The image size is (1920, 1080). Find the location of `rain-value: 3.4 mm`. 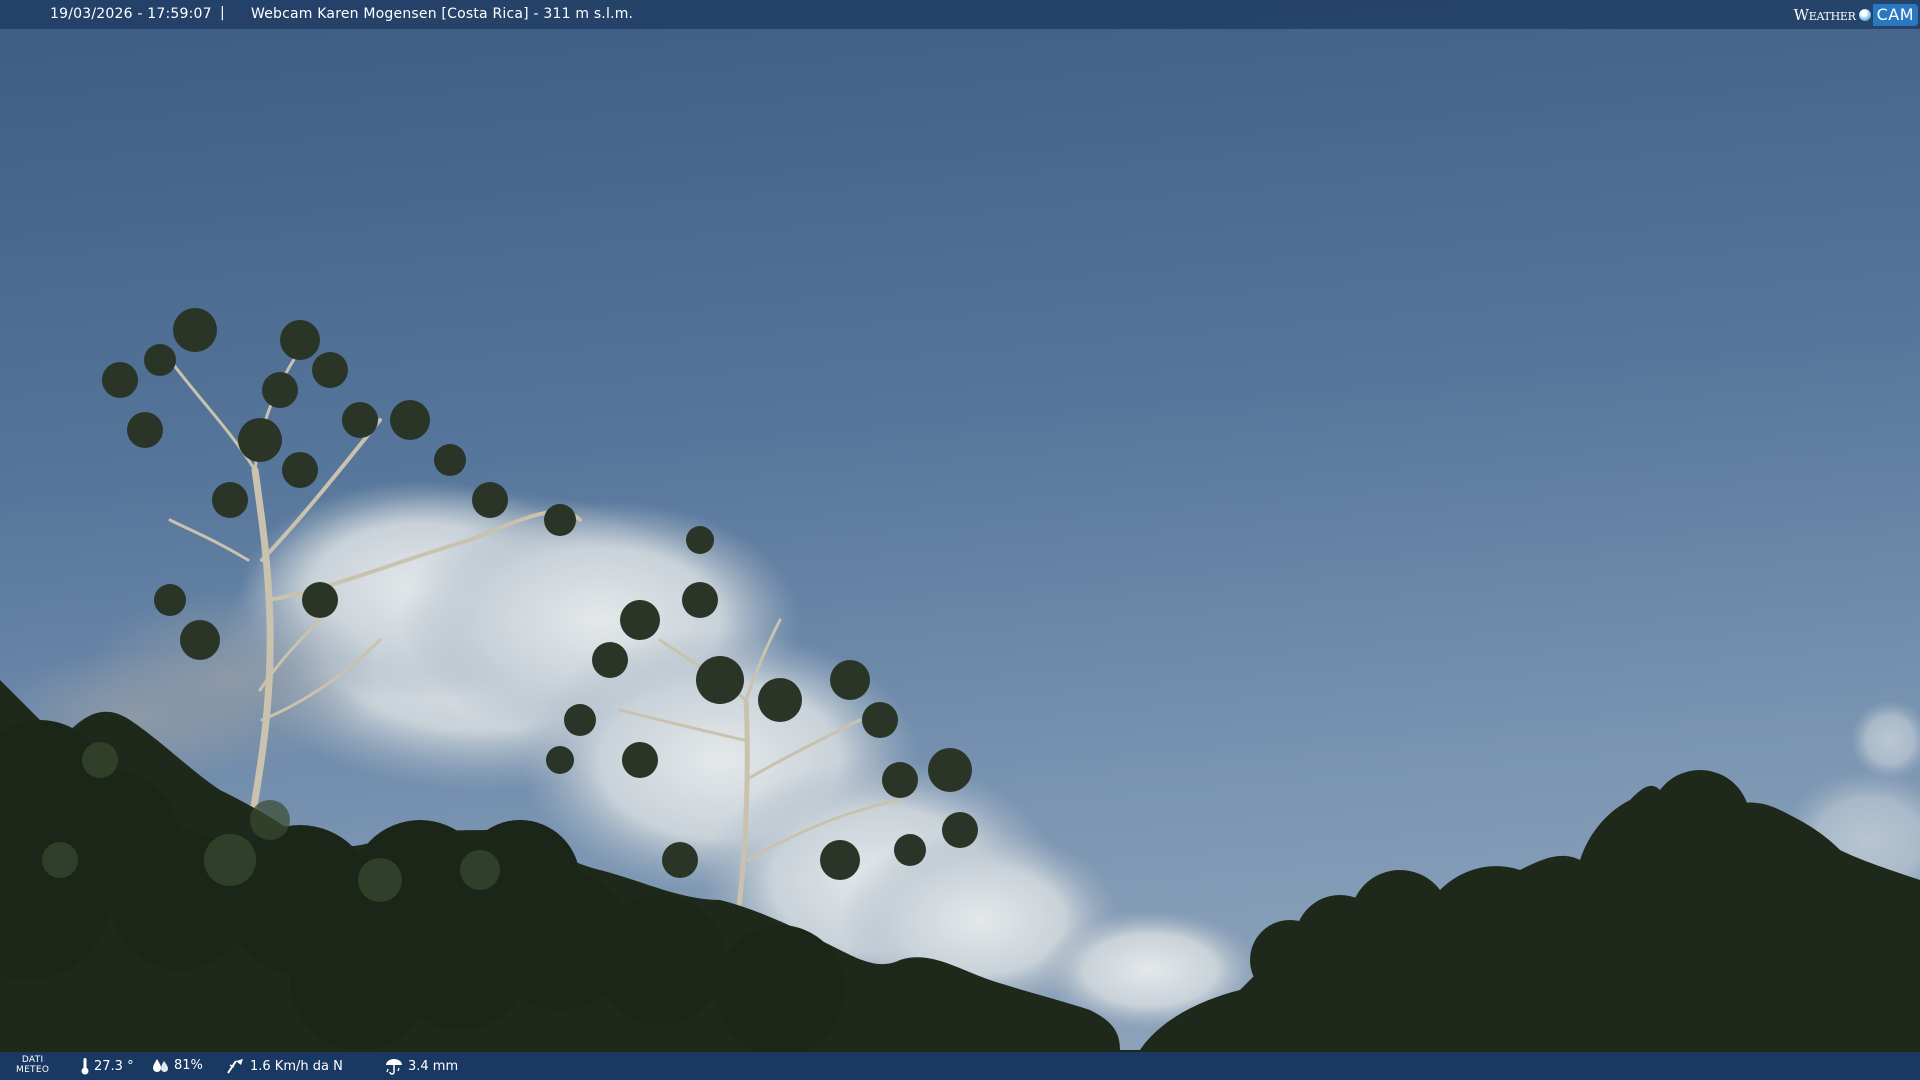

rain-value: 3.4 mm is located at coordinates (433, 1066).